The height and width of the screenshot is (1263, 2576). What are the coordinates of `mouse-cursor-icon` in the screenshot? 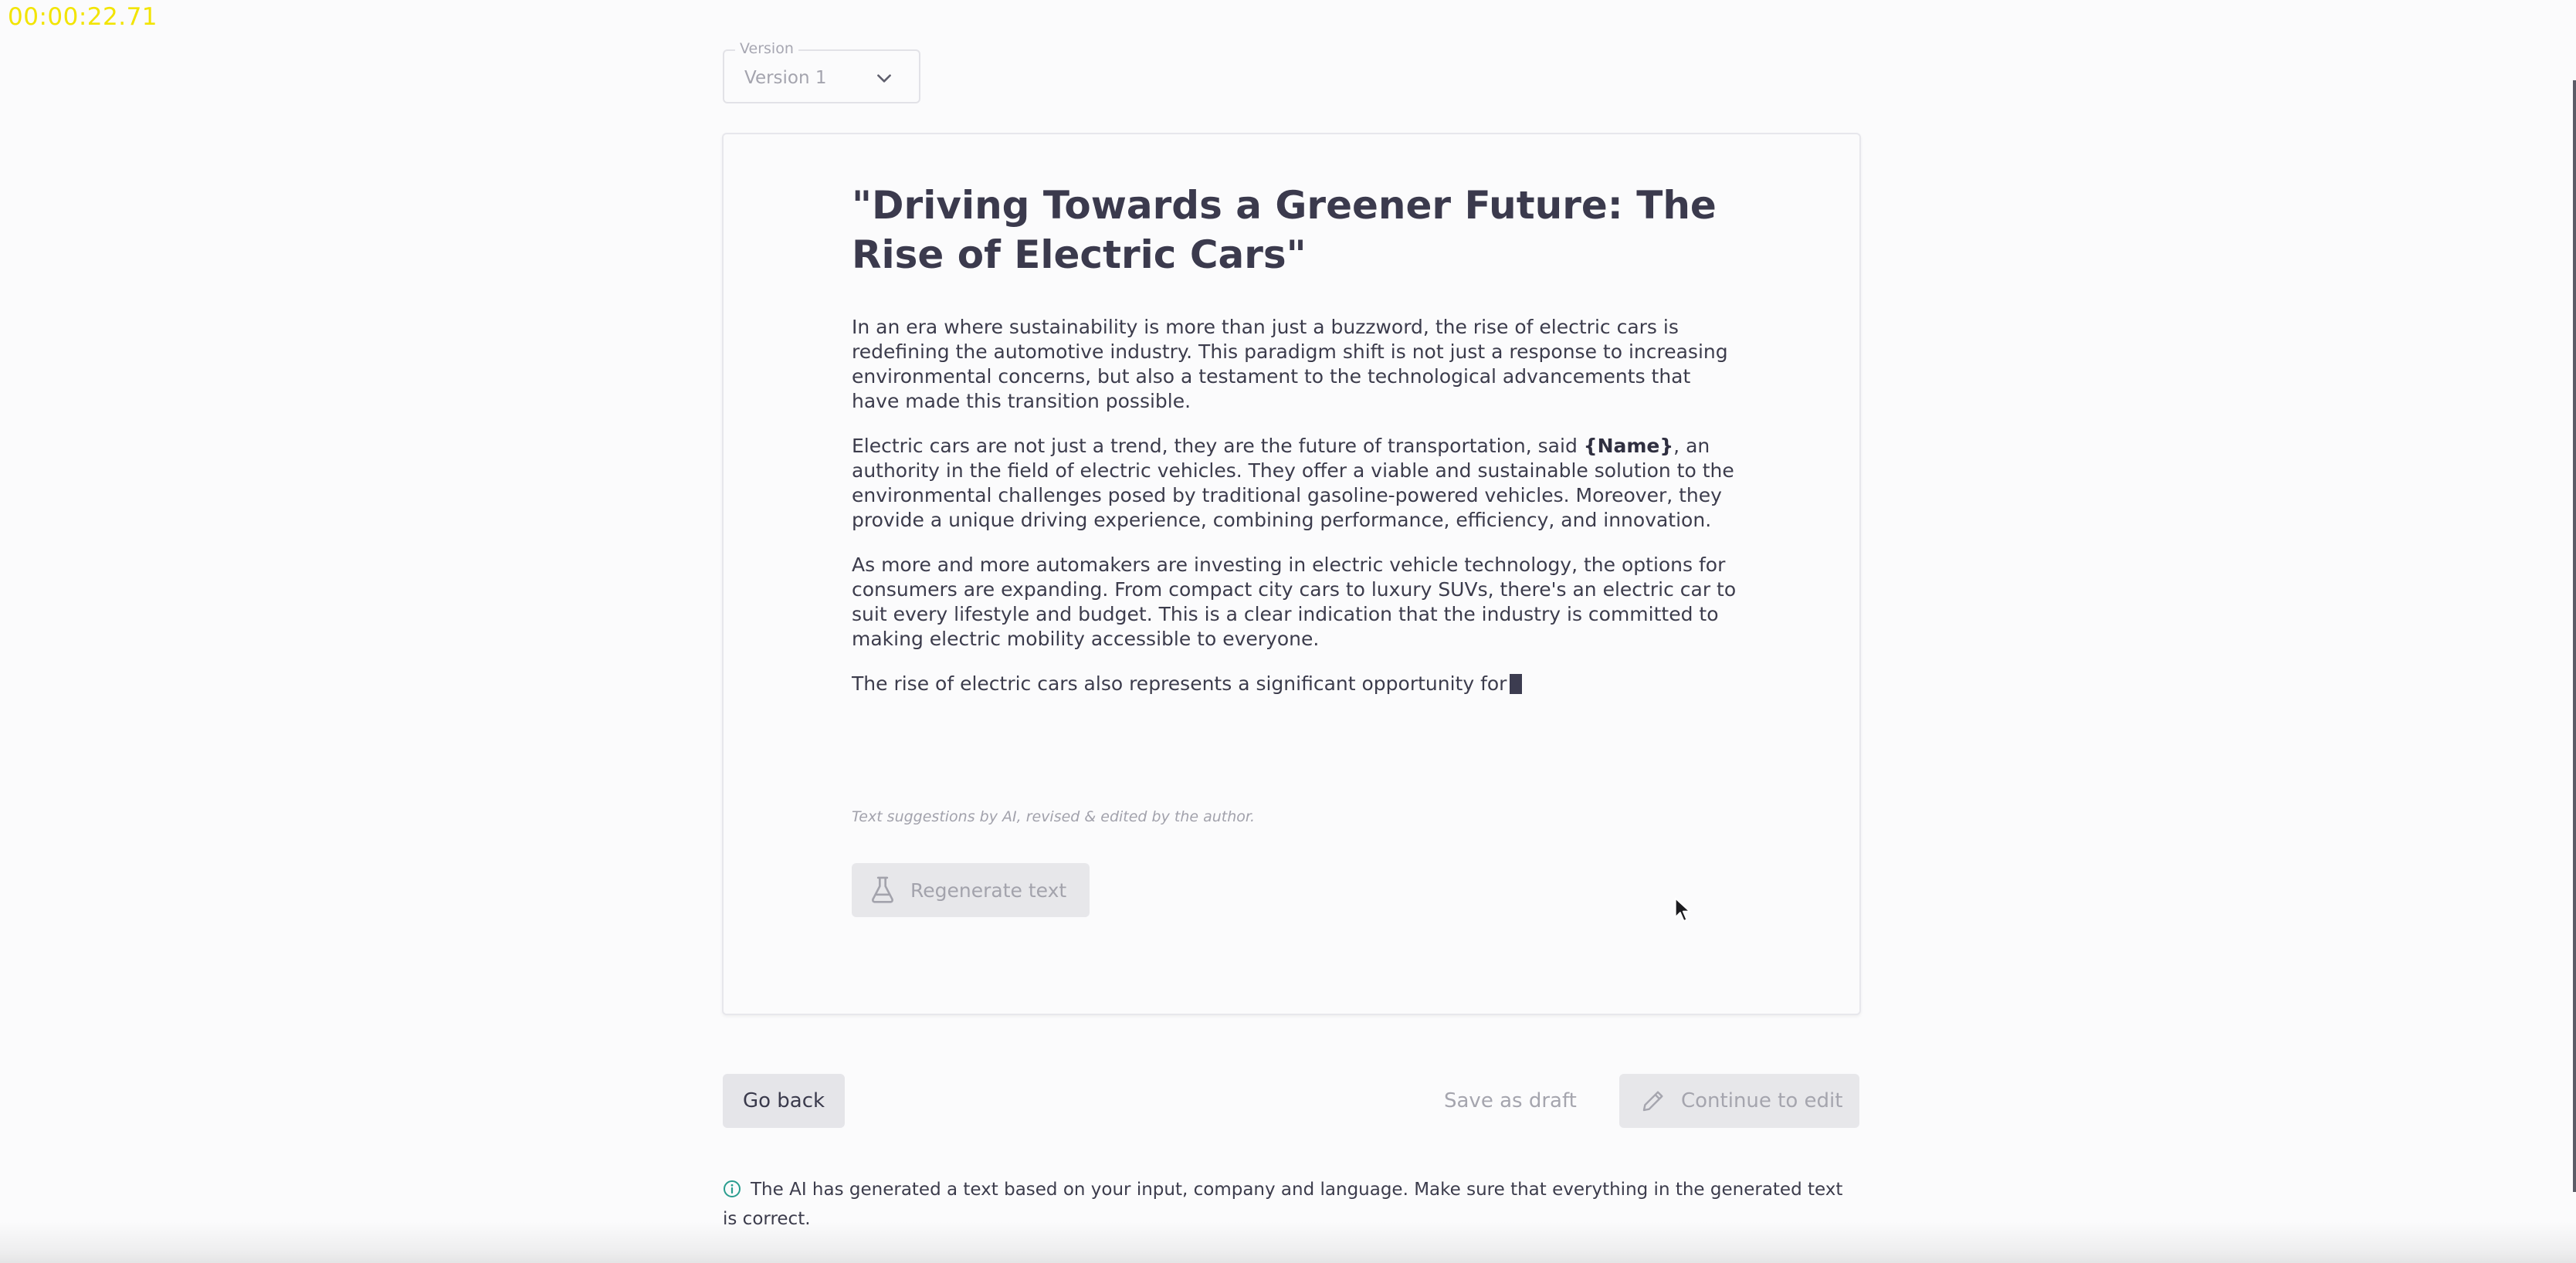 It's located at (1682, 910).